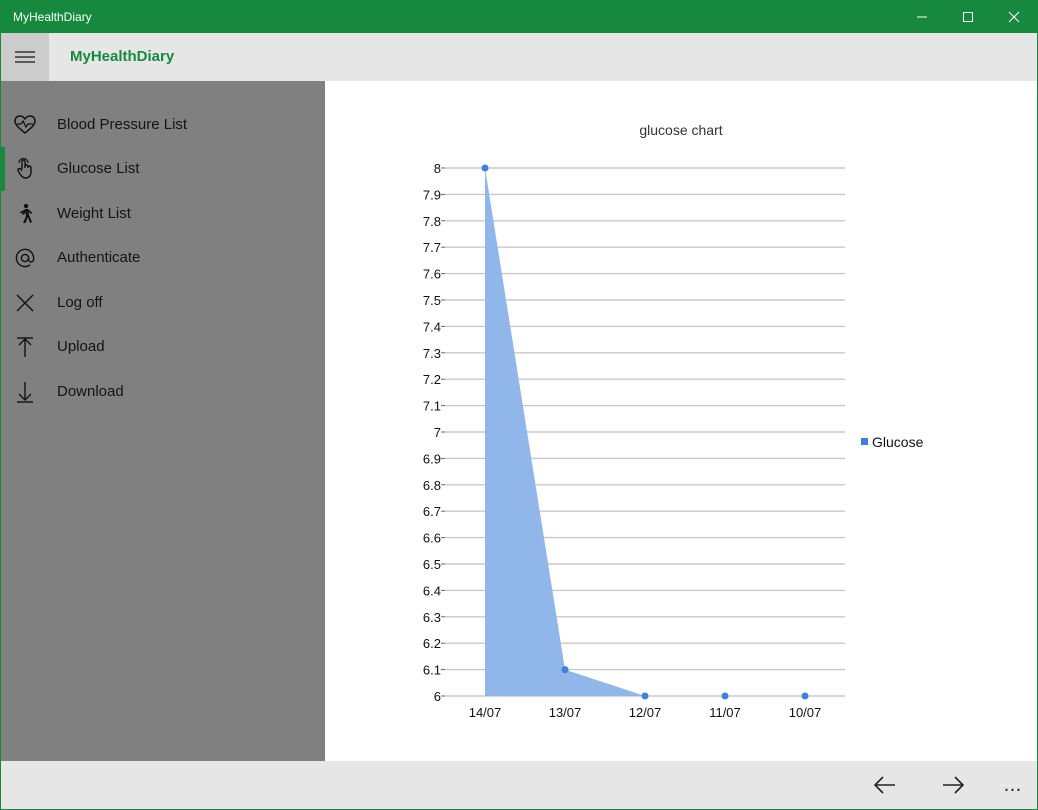 Image resolution: width=1038 pixels, height=810 pixels. I want to click on app-header: MyHealthDiary, so click(519, 57).